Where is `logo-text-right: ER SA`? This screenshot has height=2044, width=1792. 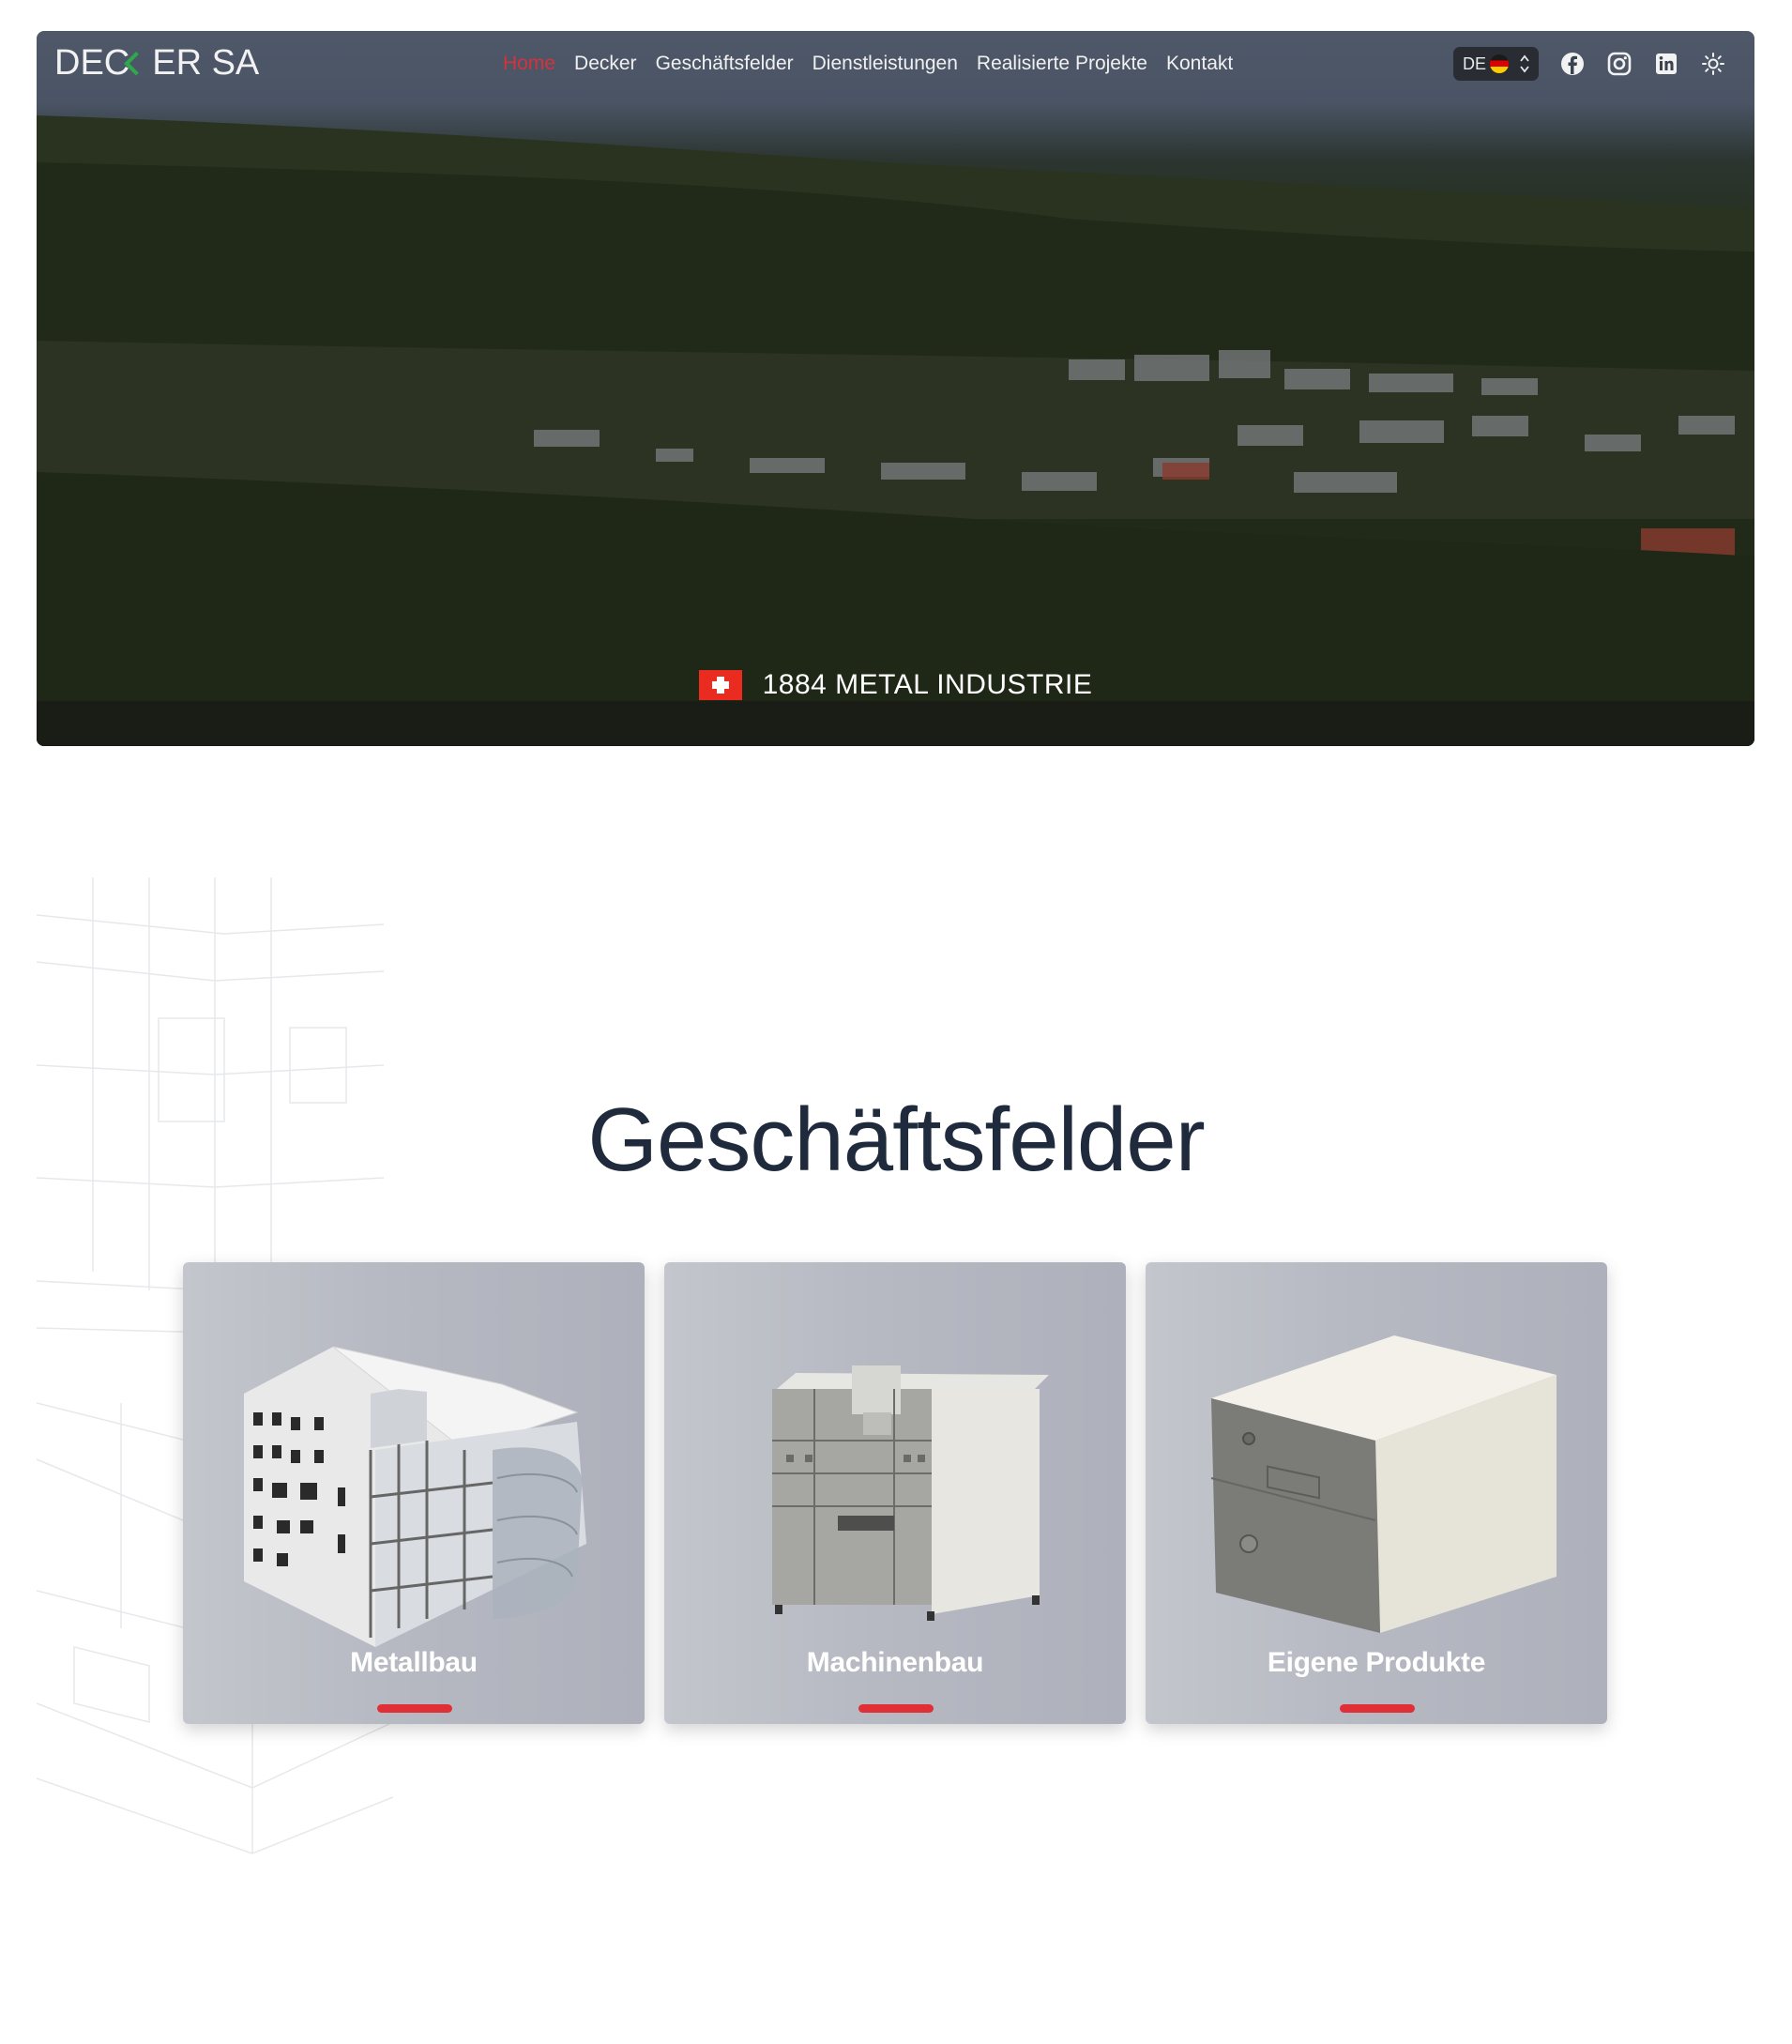
logo-text-right: ER SA is located at coordinates (206, 63).